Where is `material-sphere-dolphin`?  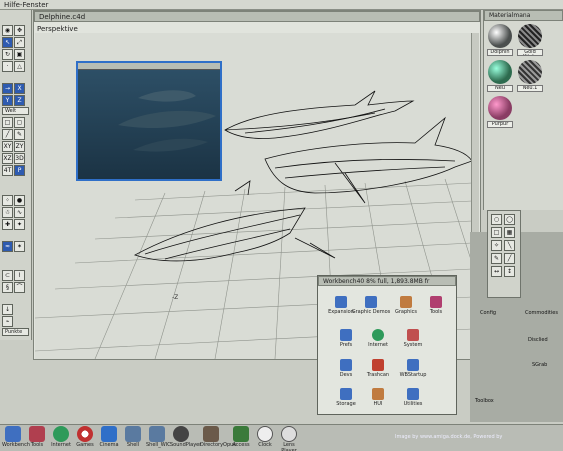 material-sphere-dolphin is located at coordinates (500, 36).